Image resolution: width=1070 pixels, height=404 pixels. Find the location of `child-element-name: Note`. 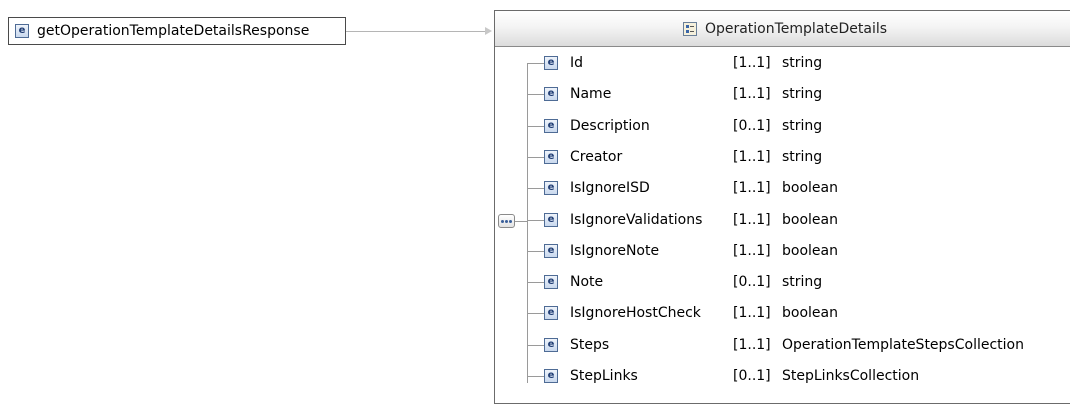

child-element-name: Note is located at coordinates (587, 282).